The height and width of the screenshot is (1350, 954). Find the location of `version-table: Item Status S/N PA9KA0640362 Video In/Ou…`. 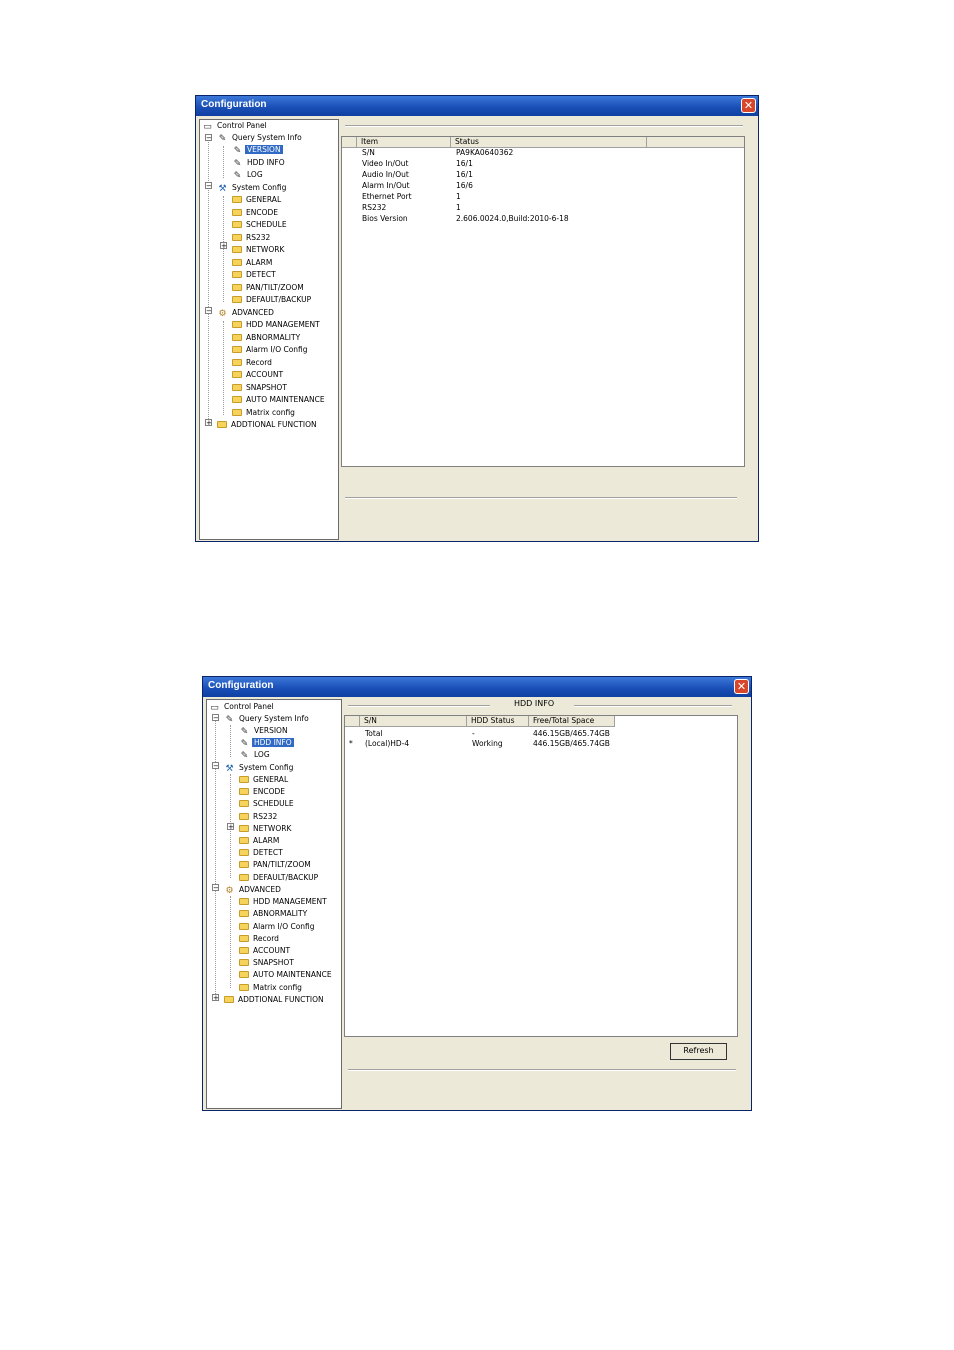

version-table: Item Status S/N PA9KA0640362 Video In/Ou… is located at coordinates (543, 301).